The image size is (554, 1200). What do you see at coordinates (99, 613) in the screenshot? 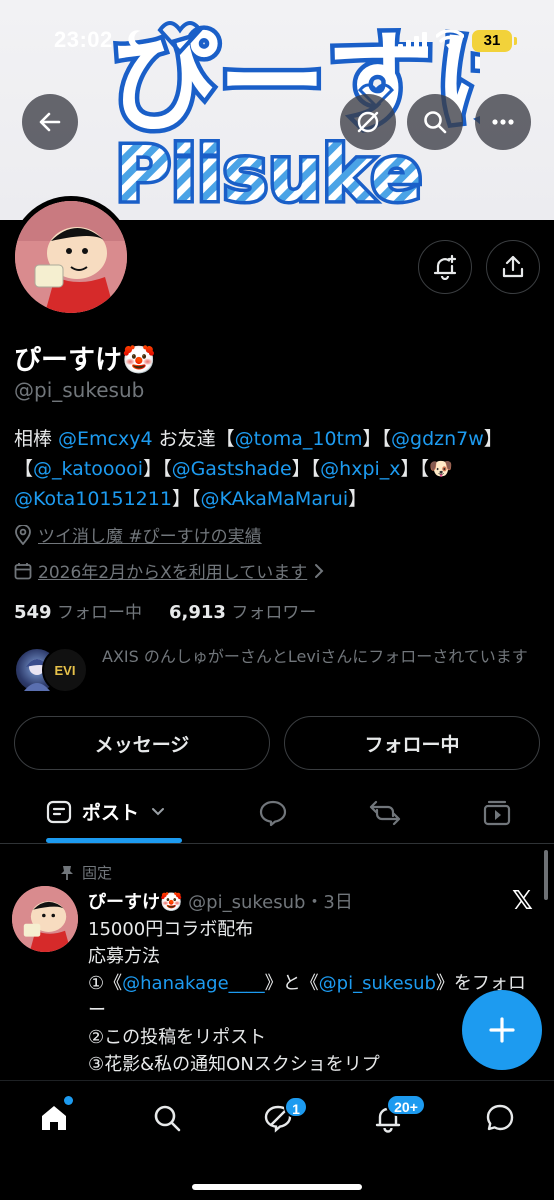
I see `following-label: フォロー中` at bounding box center [99, 613].